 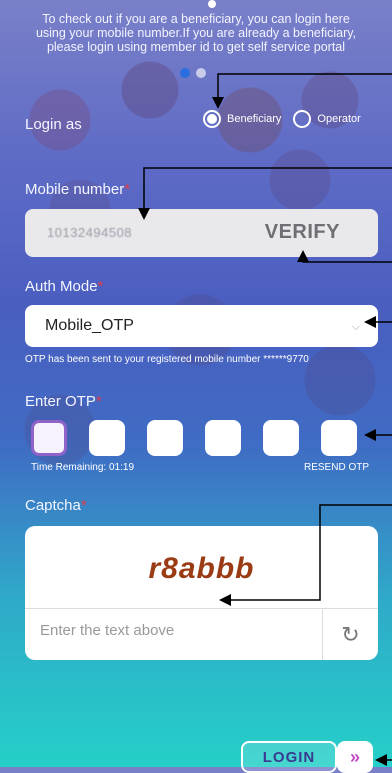 What do you see at coordinates (344, 256) in the screenshot?
I see `arrow-to-verify` at bounding box center [344, 256].